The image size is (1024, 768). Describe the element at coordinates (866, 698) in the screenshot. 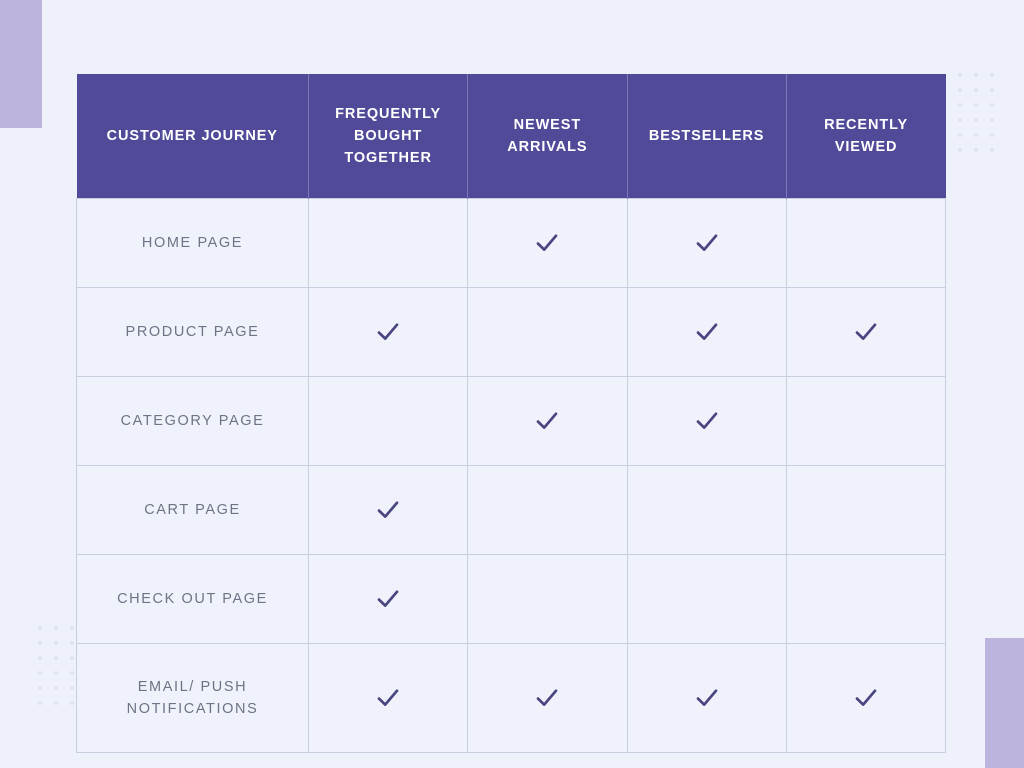

I see `cell-email-push-notifications-recently-viewed` at that location.